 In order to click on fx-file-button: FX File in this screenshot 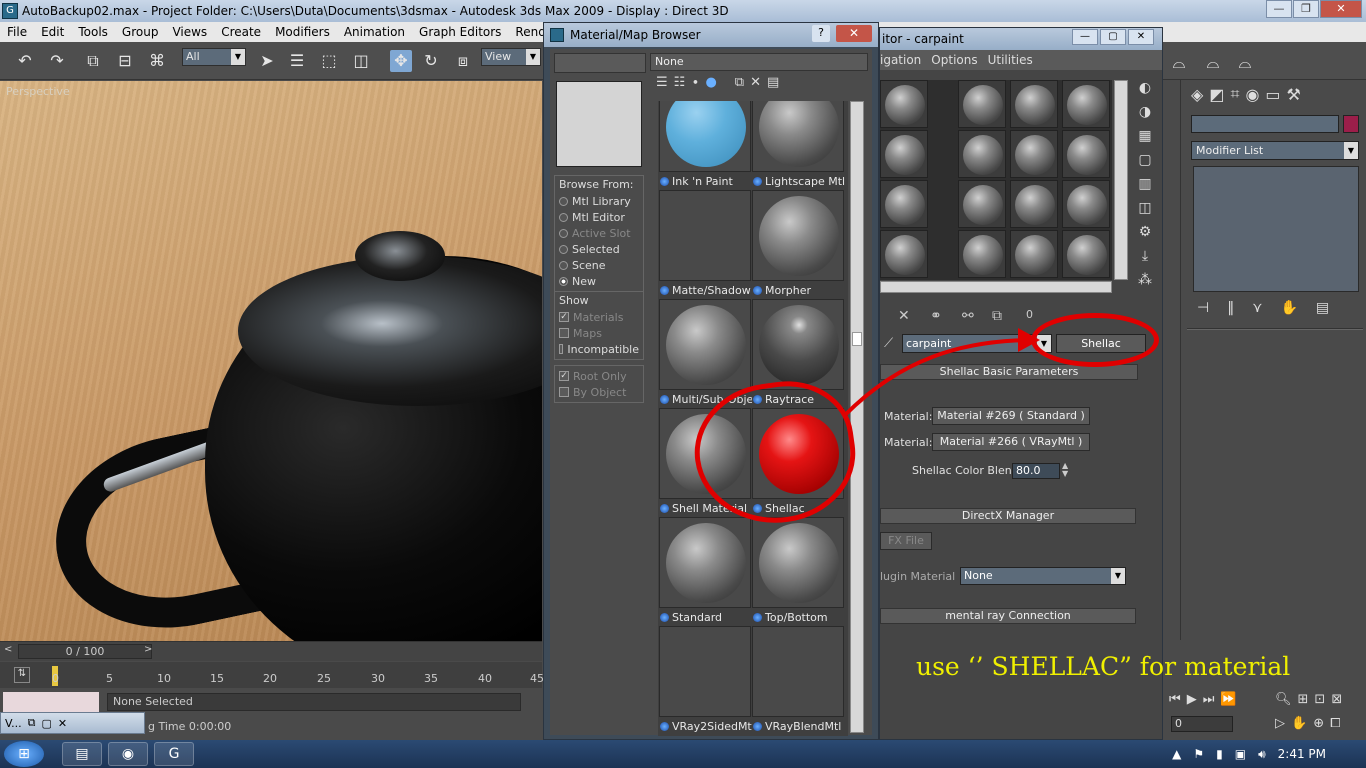, I will do `click(906, 541)`.